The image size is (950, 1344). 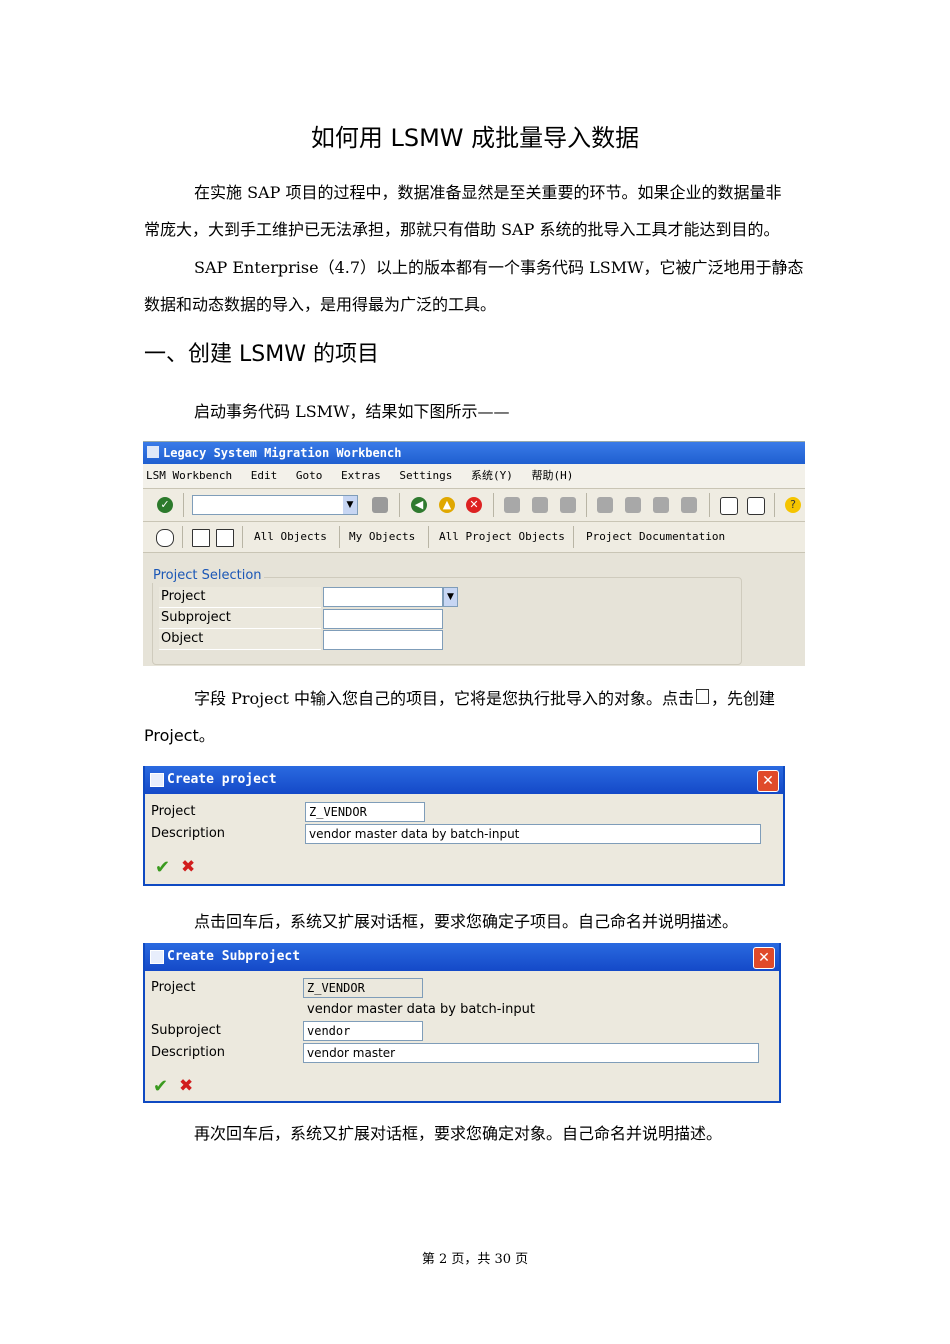 I want to click on command-field: ▼, so click(x=275, y=505).